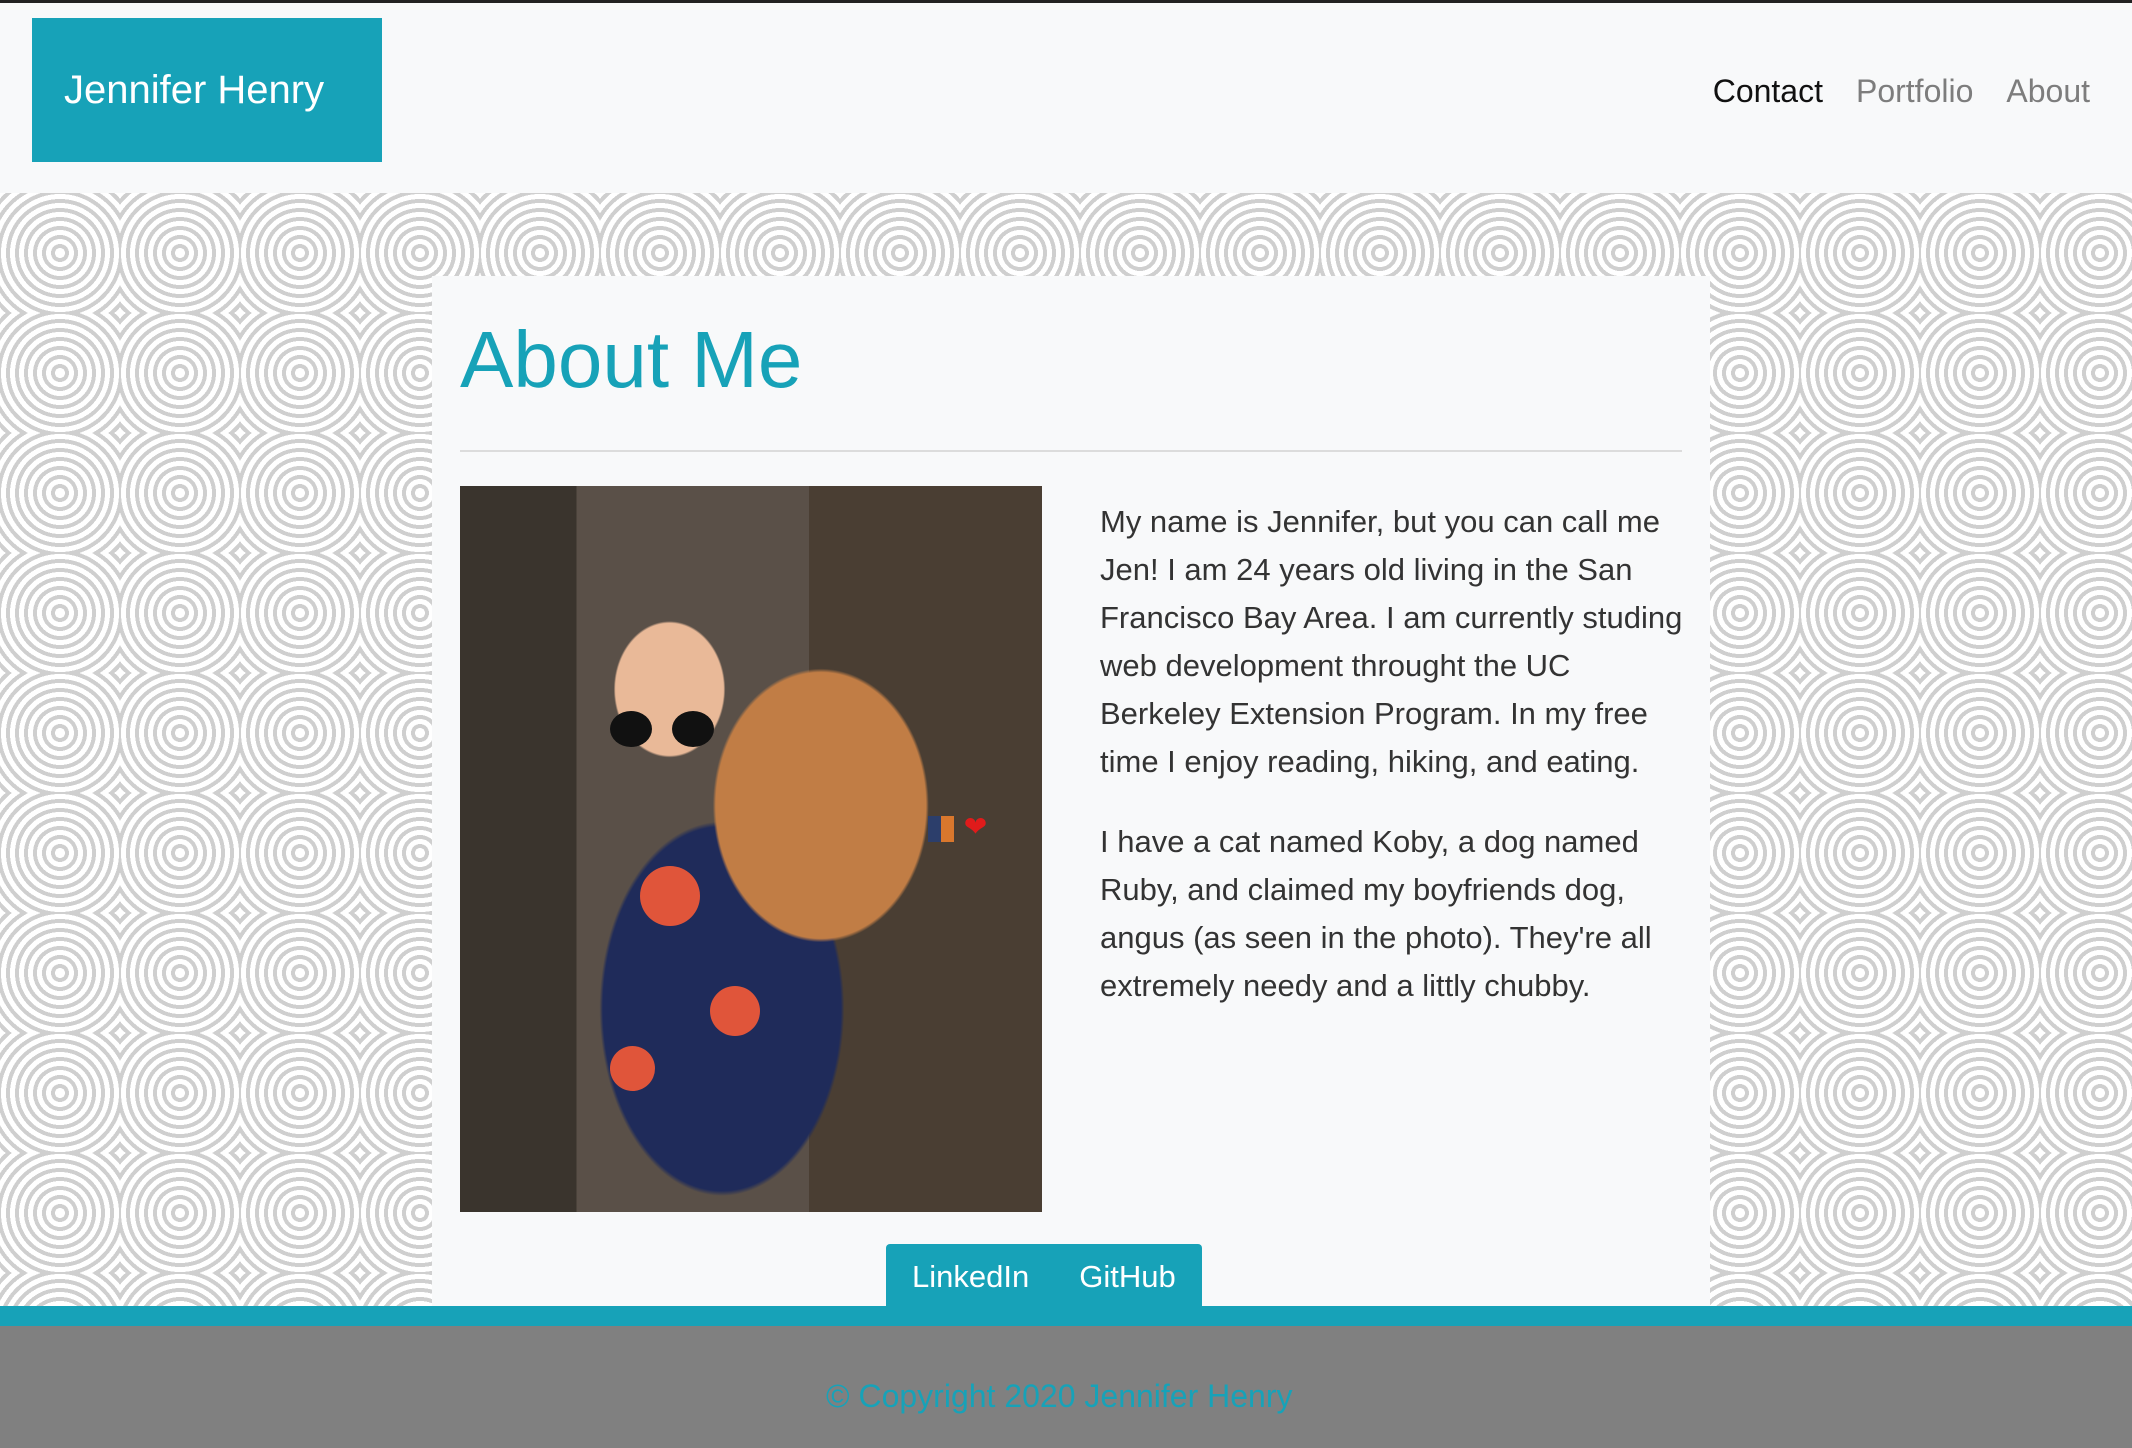 This screenshot has width=2132, height=1448. Describe the element at coordinates (1044, 1277) in the screenshot. I see `social-links: LinkedIn GitHub` at that location.